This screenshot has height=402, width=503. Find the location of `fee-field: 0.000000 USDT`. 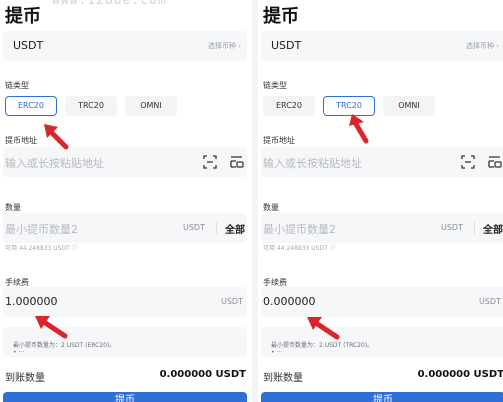

fee-field: 0.000000 USDT is located at coordinates (382, 302).